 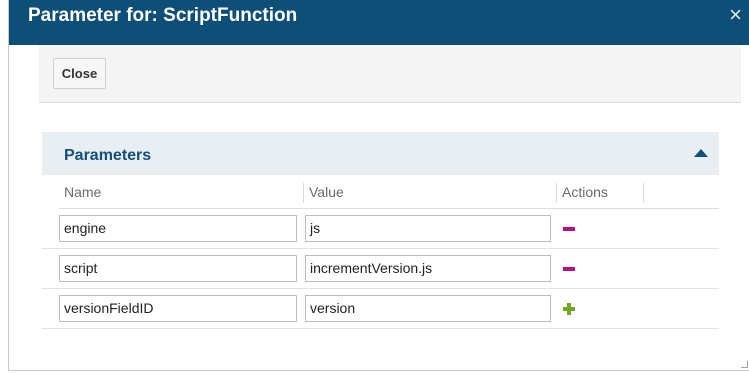 I want to click on table-row: versionFieldID version, so click(x=380, y=309).